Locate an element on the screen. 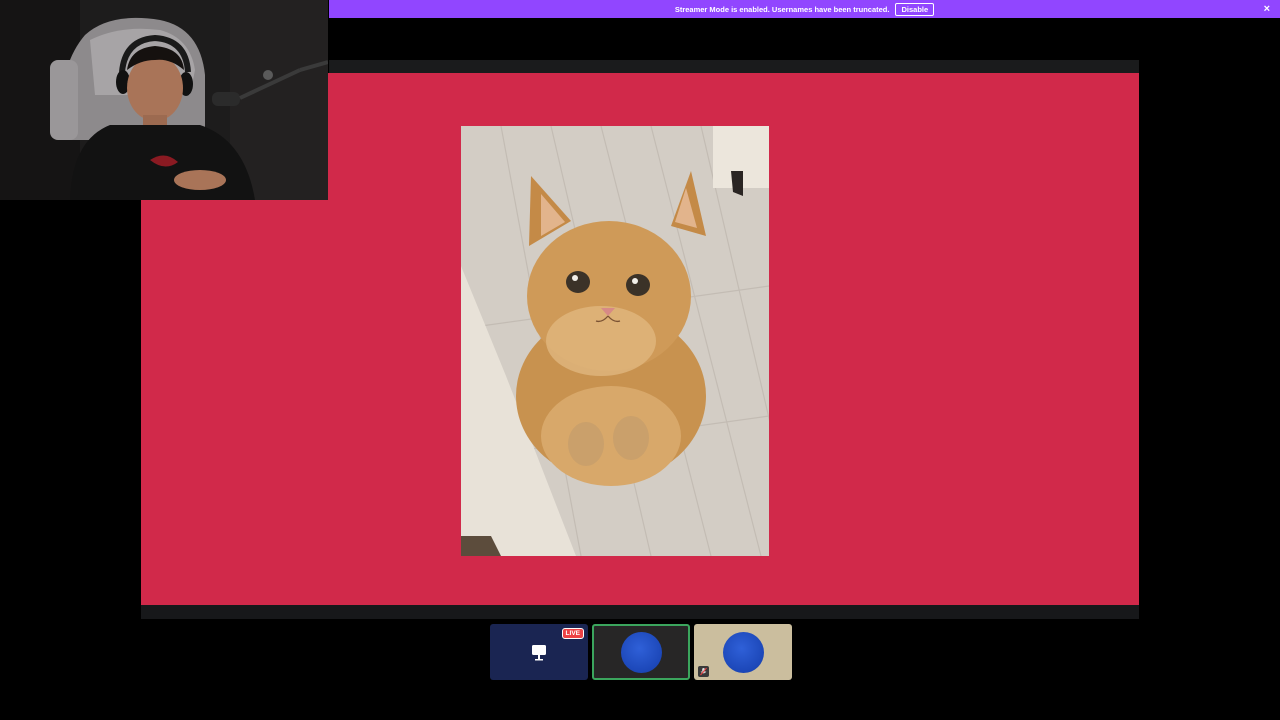  screen-share-tile: LIVE is located at coordinates (539, 652).